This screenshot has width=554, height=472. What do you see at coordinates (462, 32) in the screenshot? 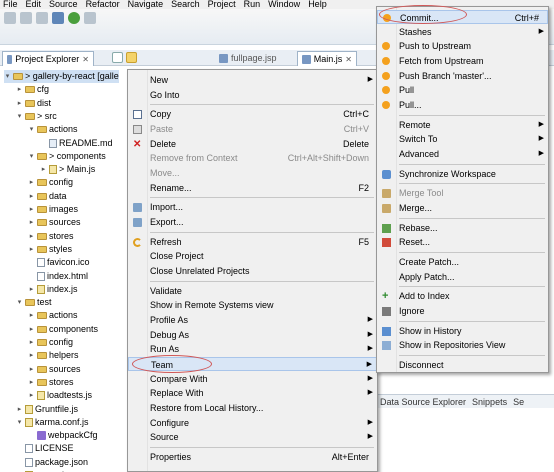
I see `menu-item-stashes: Stashes ▶` at bounding box center [462, 32].